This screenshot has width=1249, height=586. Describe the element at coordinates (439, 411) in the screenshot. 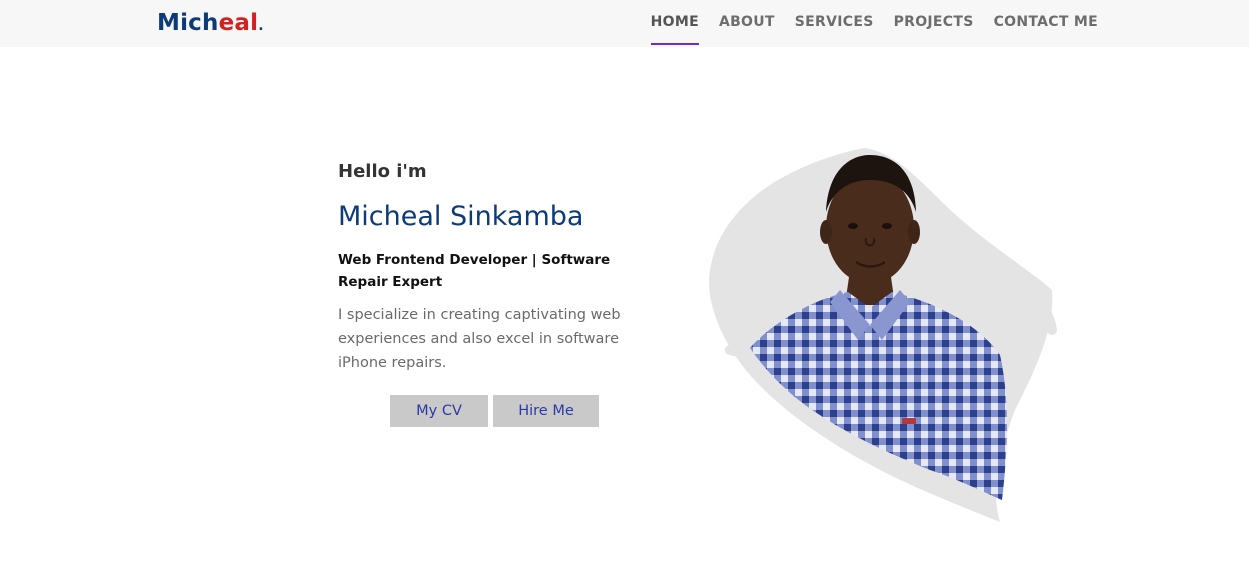

I see `my-cv-button: My CV` at that location.